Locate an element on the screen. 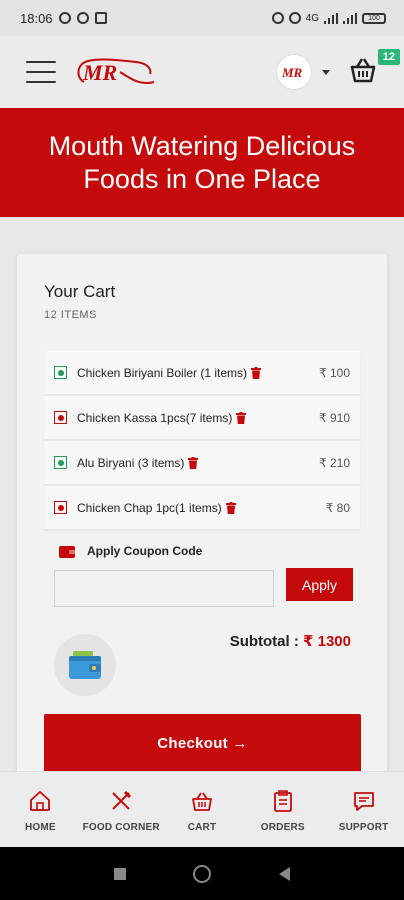 The width and height of the screenshot is (404, 900). cart-item-count: 12 ITEMS is located at coordinates (70, 315).